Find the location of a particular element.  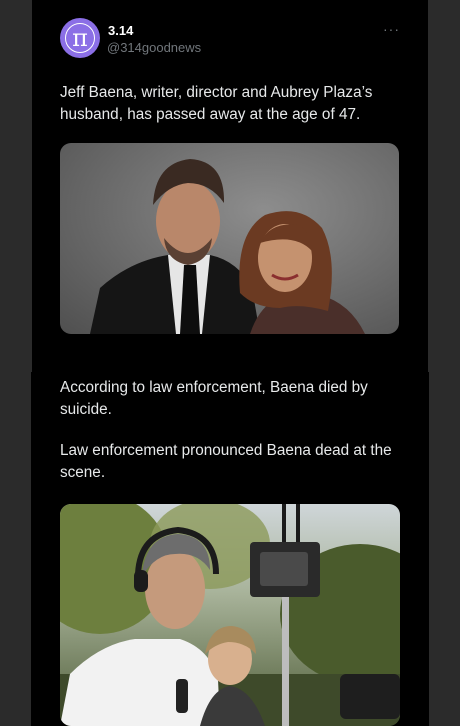

couple-photo-illustration is located at coordinates (227, 246).